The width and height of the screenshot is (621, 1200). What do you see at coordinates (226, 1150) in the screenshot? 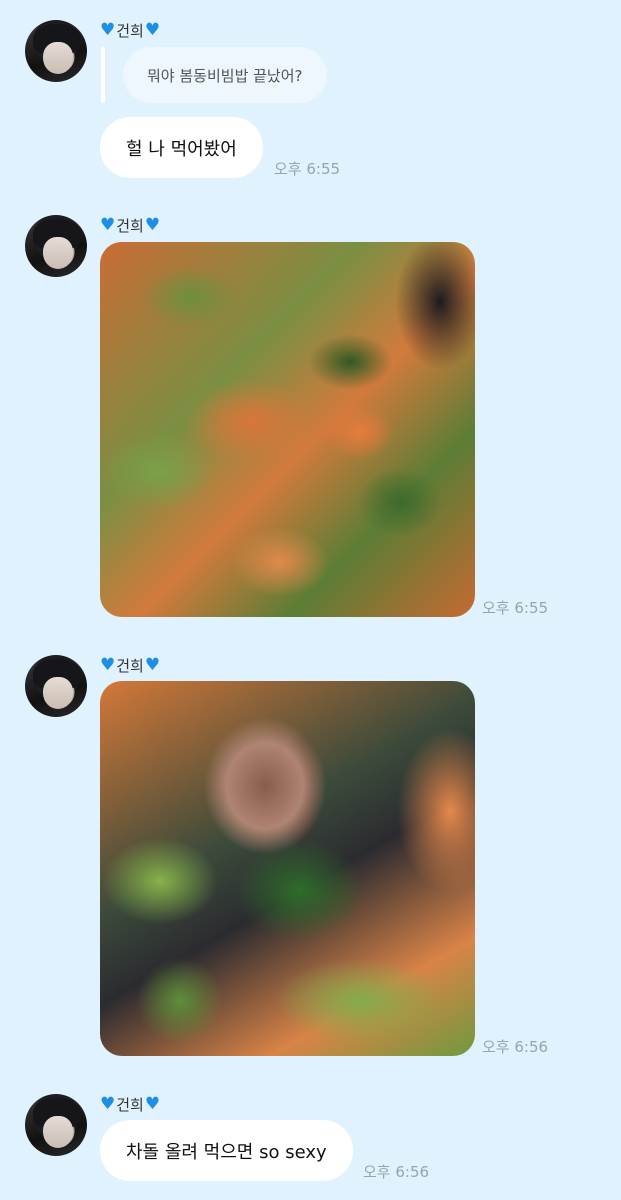
I see `message-bubble: 차돌 올려 먹으면 so sexy` at bounding box center [226, 1150].